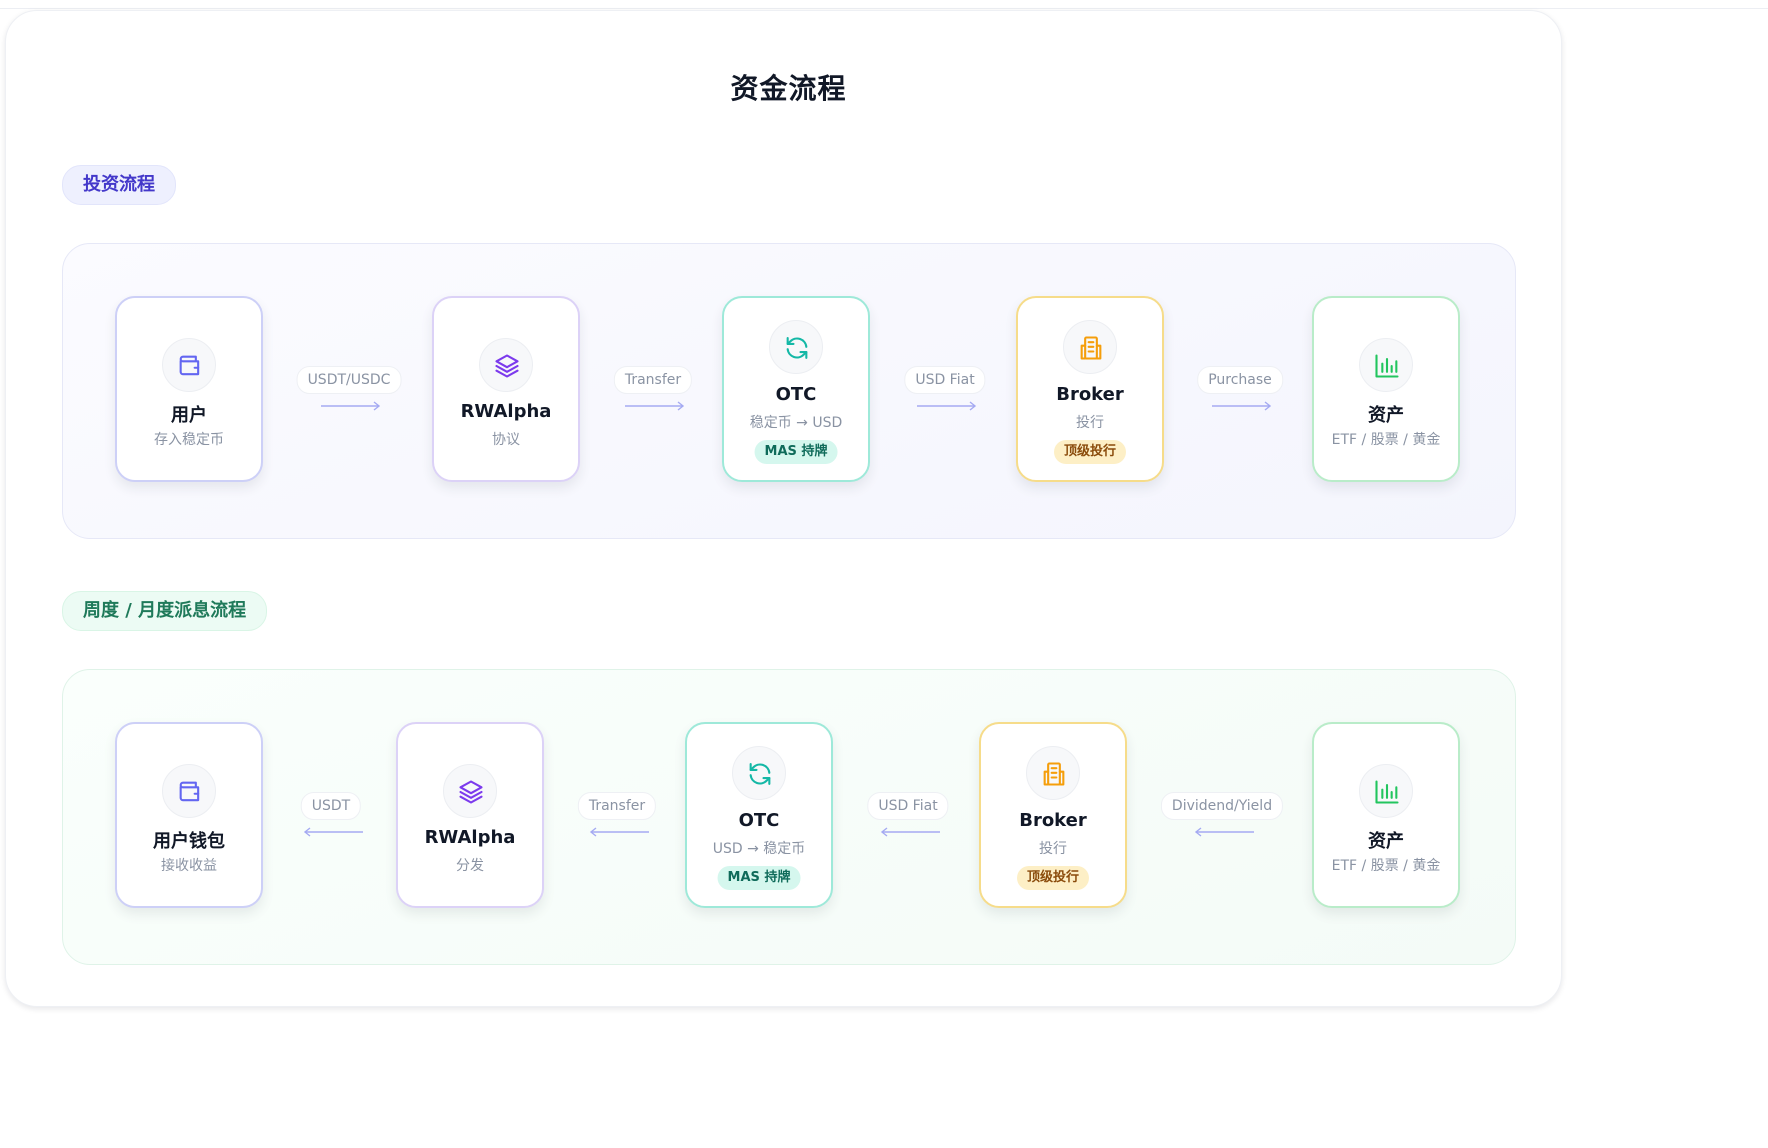  Describe the element at coordinates (331, 806) in the screenshot. I see `connector-label: USDT` at that location.